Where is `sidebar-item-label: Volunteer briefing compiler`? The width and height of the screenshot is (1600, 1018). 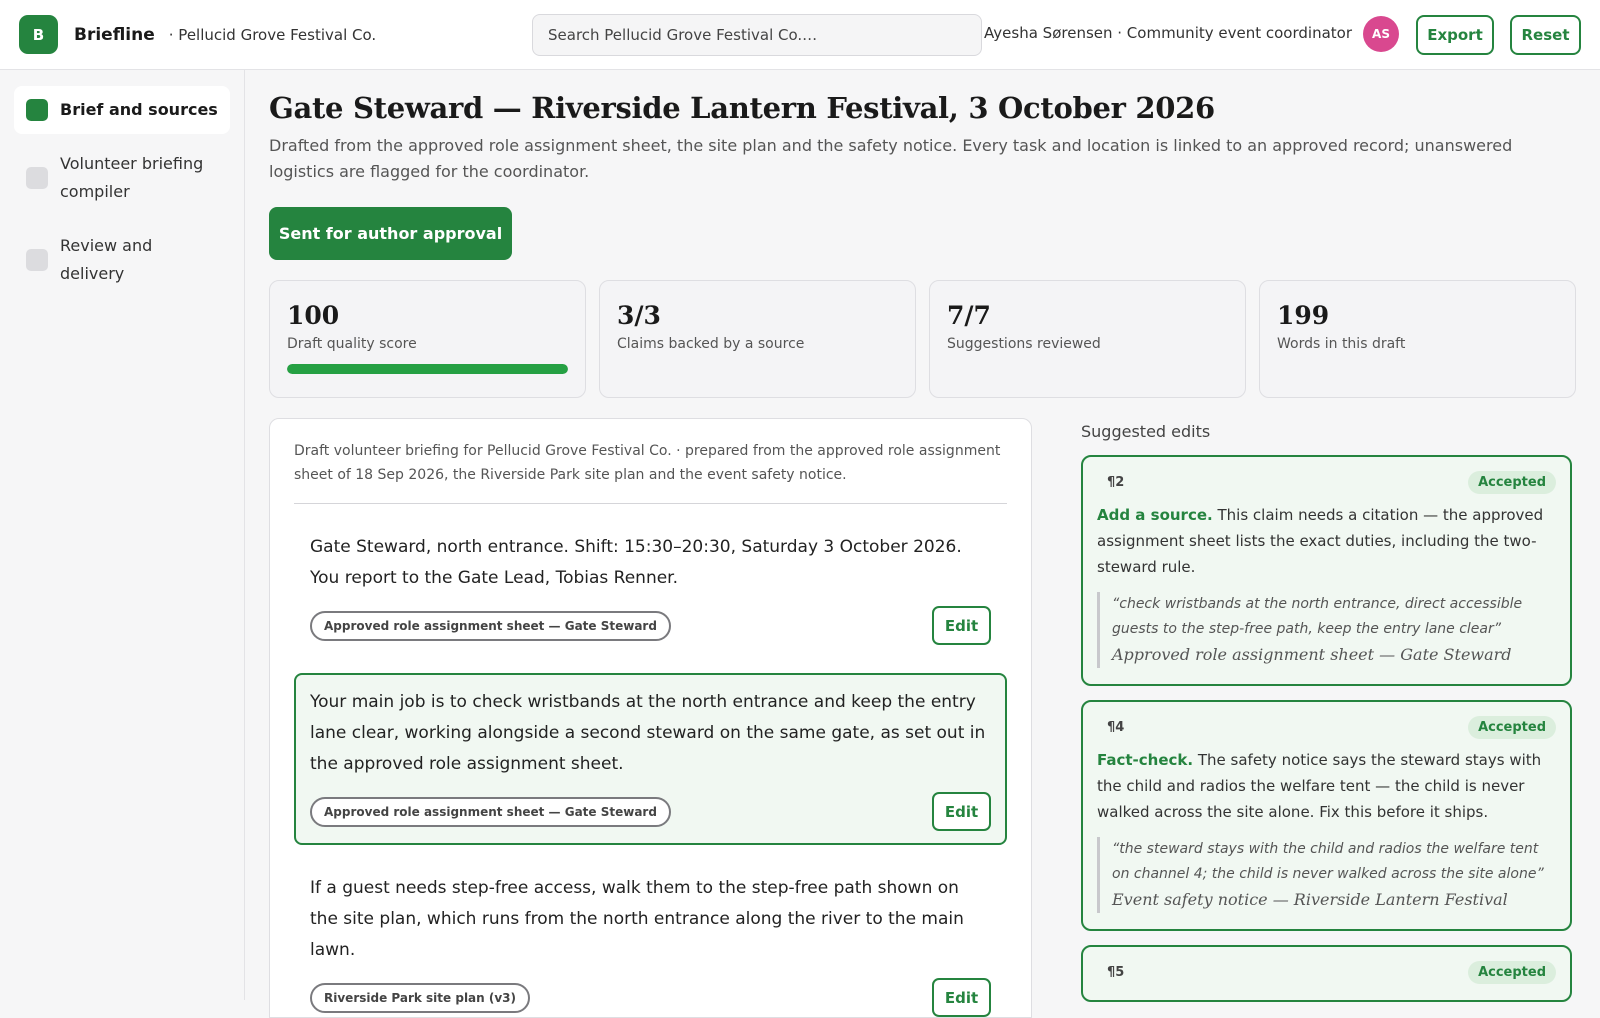 sidebar-item-label: Volunteer briefing compiler is located at coordinates (132, 177).